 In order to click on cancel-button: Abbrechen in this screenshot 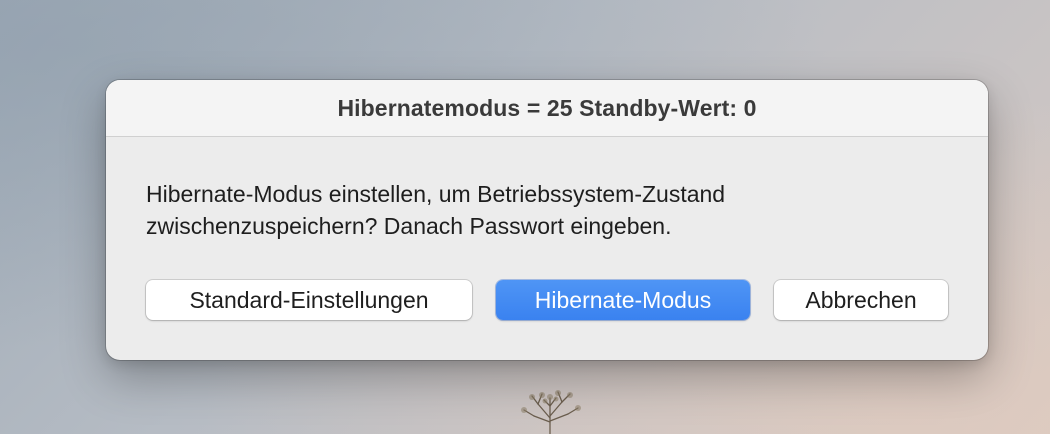, I will do `click(861, 300)`.